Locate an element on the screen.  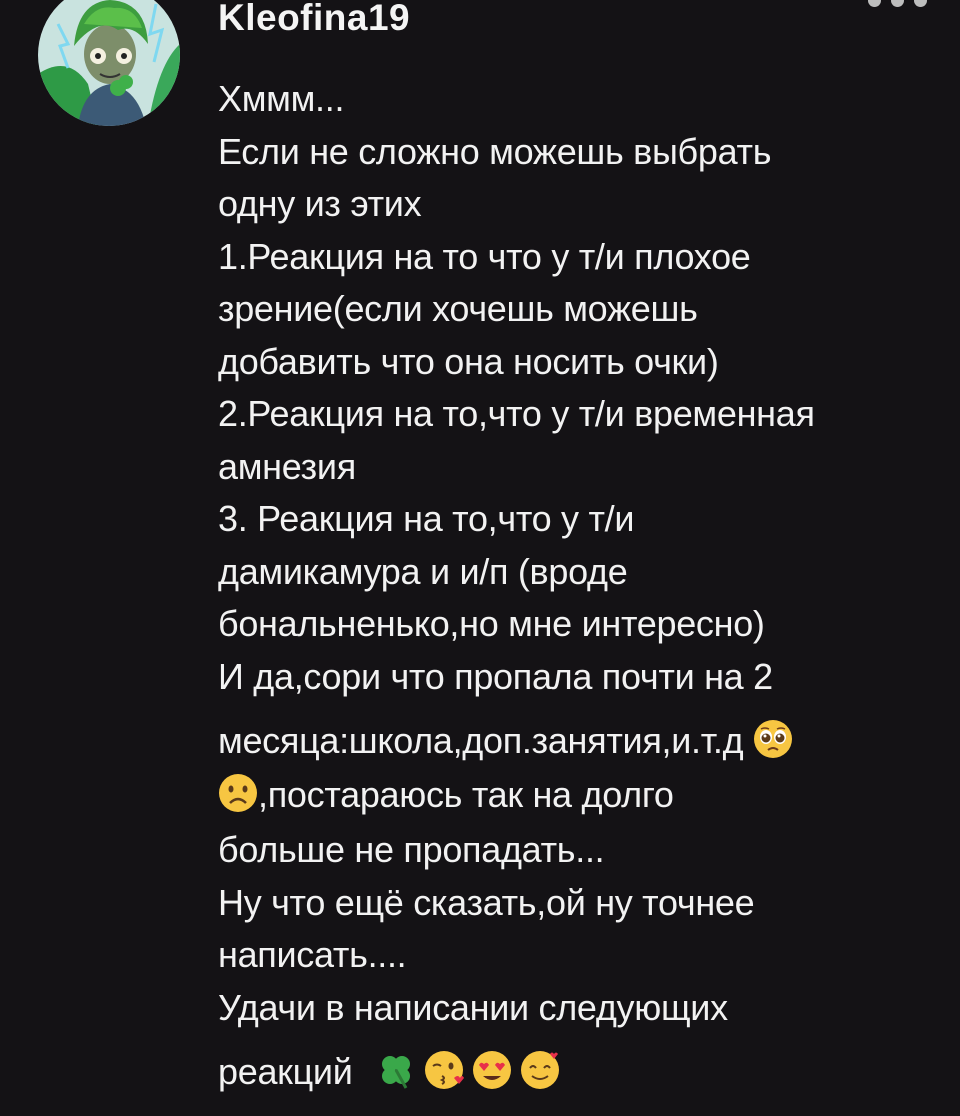
frowning-face-icon is located at coordinates (238, 793).